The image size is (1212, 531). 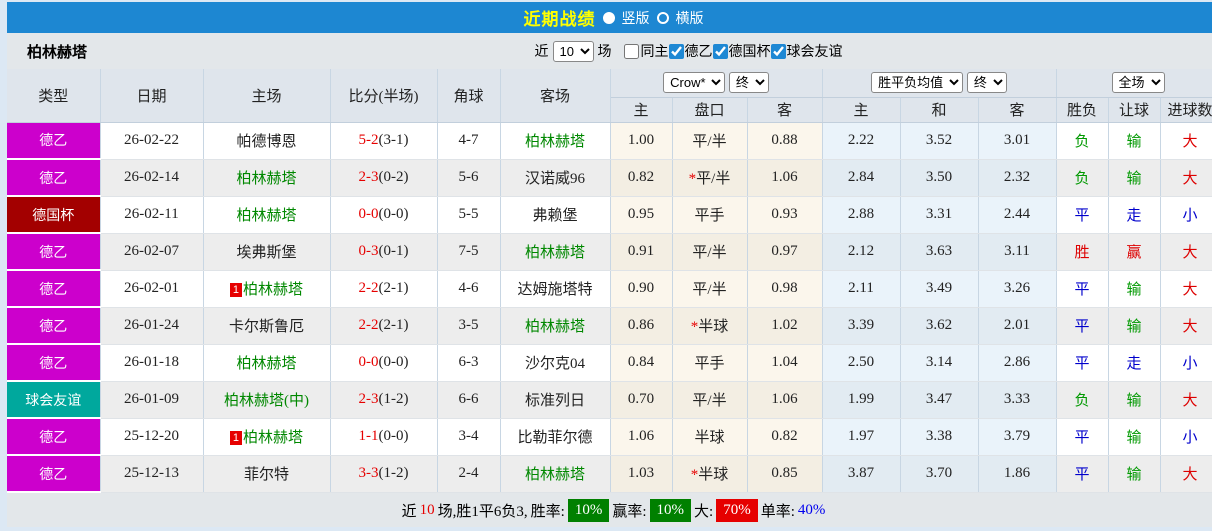 I want to click on halftime-score: (0-0), so click(x=393, y=362).